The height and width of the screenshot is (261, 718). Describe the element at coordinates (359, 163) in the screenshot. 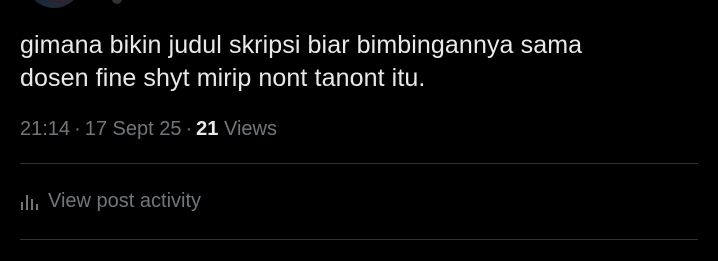

I see `divider-top` at that location.